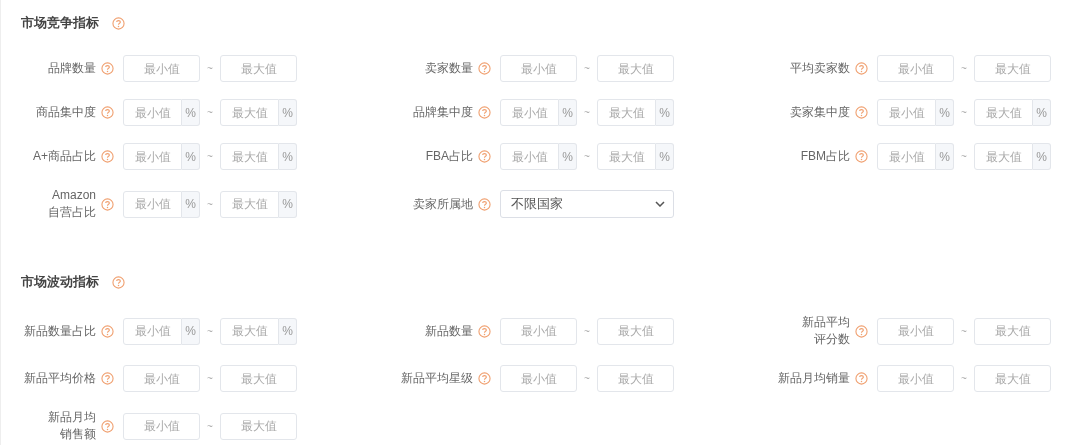 Image resolution: width=1080 pixels, height=445 pixels. Describe the element at coordinates (448, 156) in the screenshot. I see `field-label: FBA占比` at that location.